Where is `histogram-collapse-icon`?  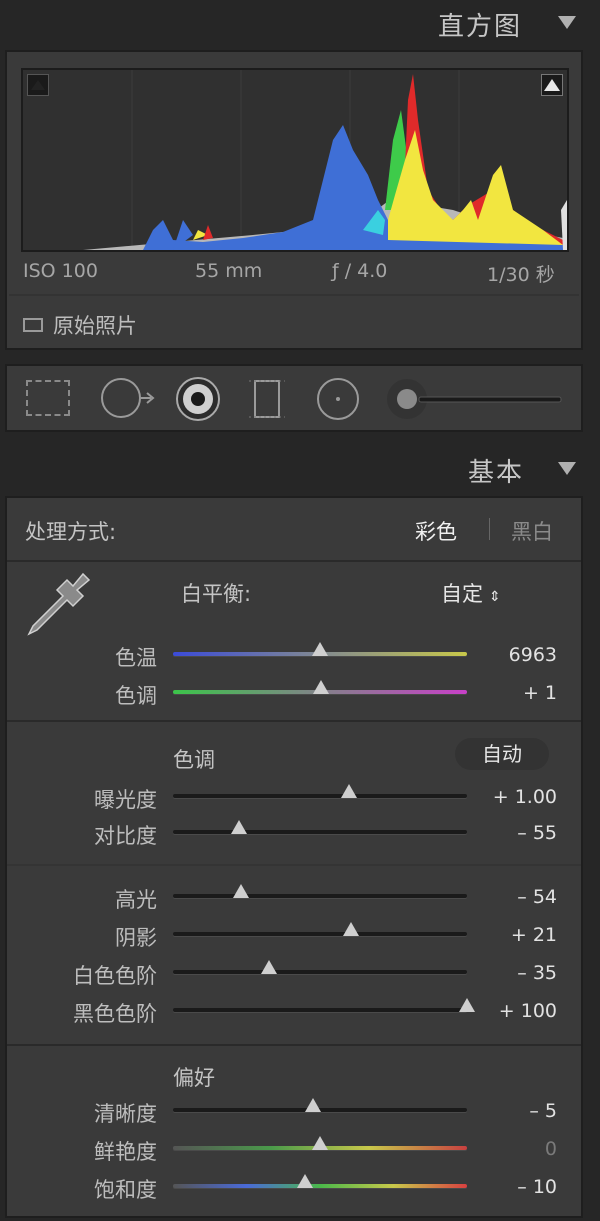
histogram-collapse-icon is located at coordinates (567, 22).